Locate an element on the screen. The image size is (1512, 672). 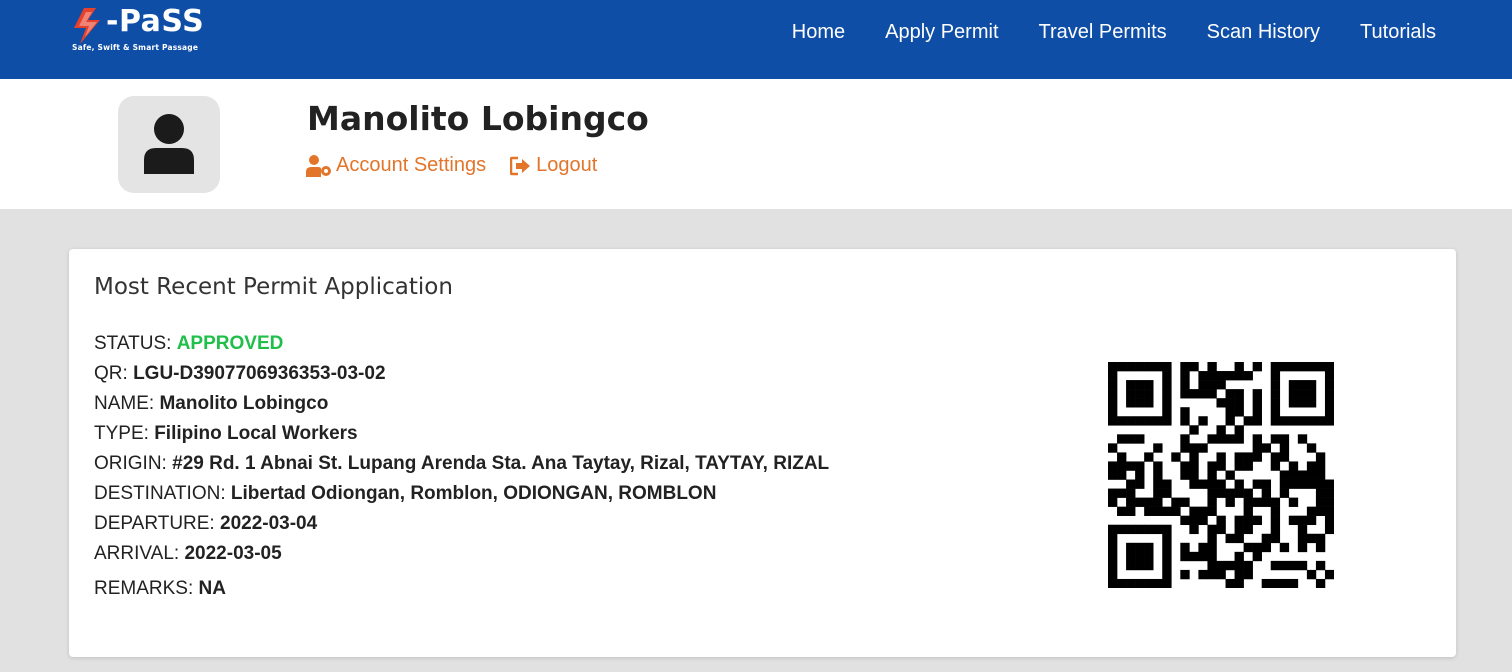
arrival-row: ARRIVAL: 2022-03-05 is located at coordinates (461, 557).